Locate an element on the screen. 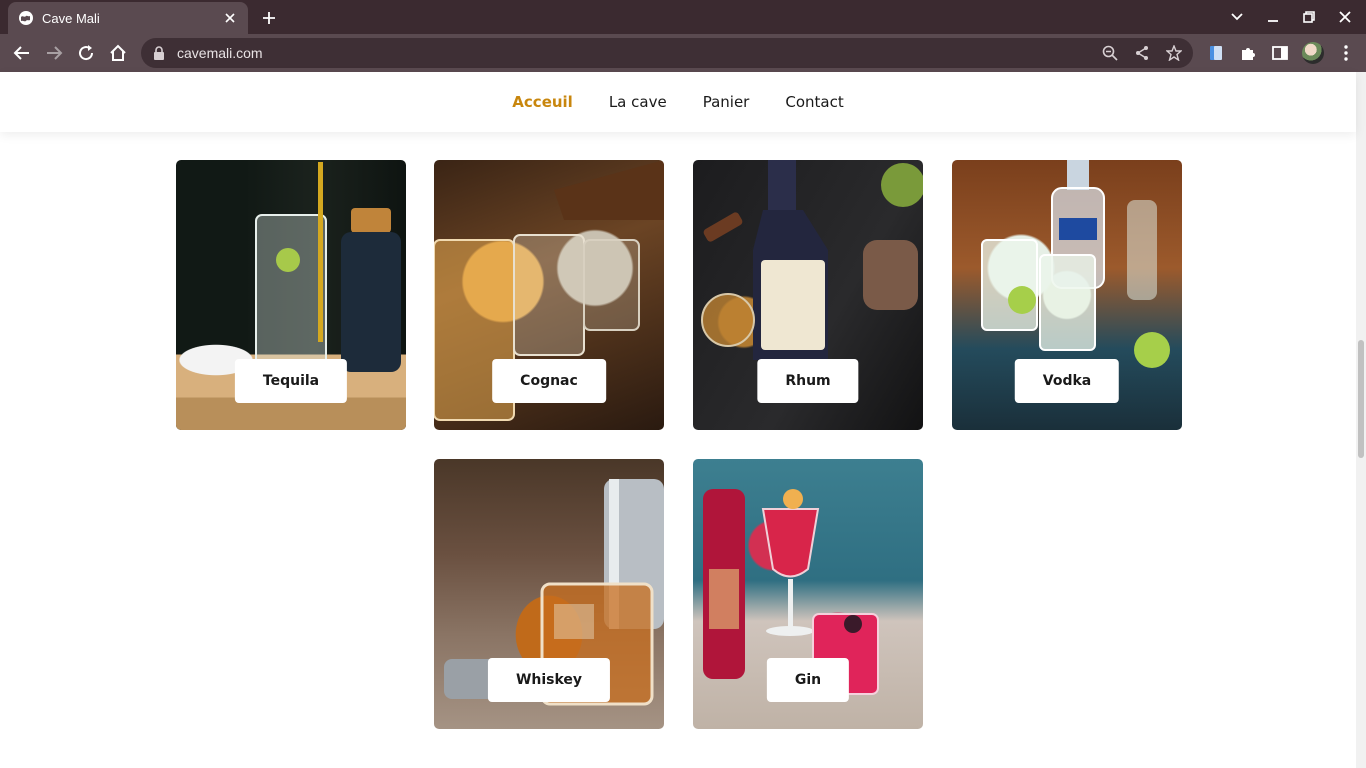  nav-item-la-cave: La cave is located at coordinates (638, 102).